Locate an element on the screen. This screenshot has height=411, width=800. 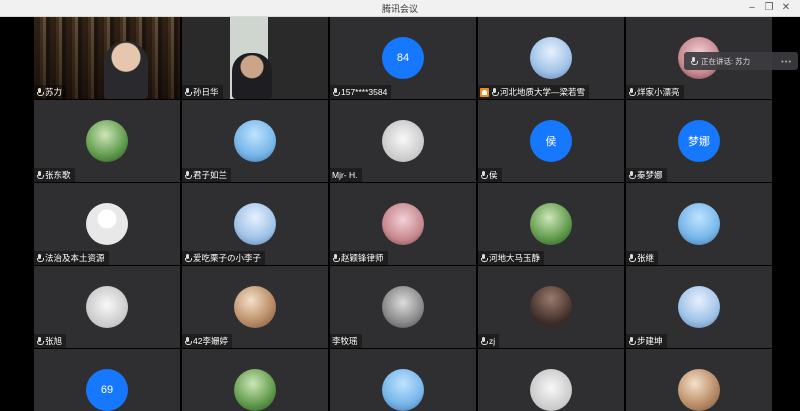
participant-tile: Mjr- H. is located at coordinates (403, 141).